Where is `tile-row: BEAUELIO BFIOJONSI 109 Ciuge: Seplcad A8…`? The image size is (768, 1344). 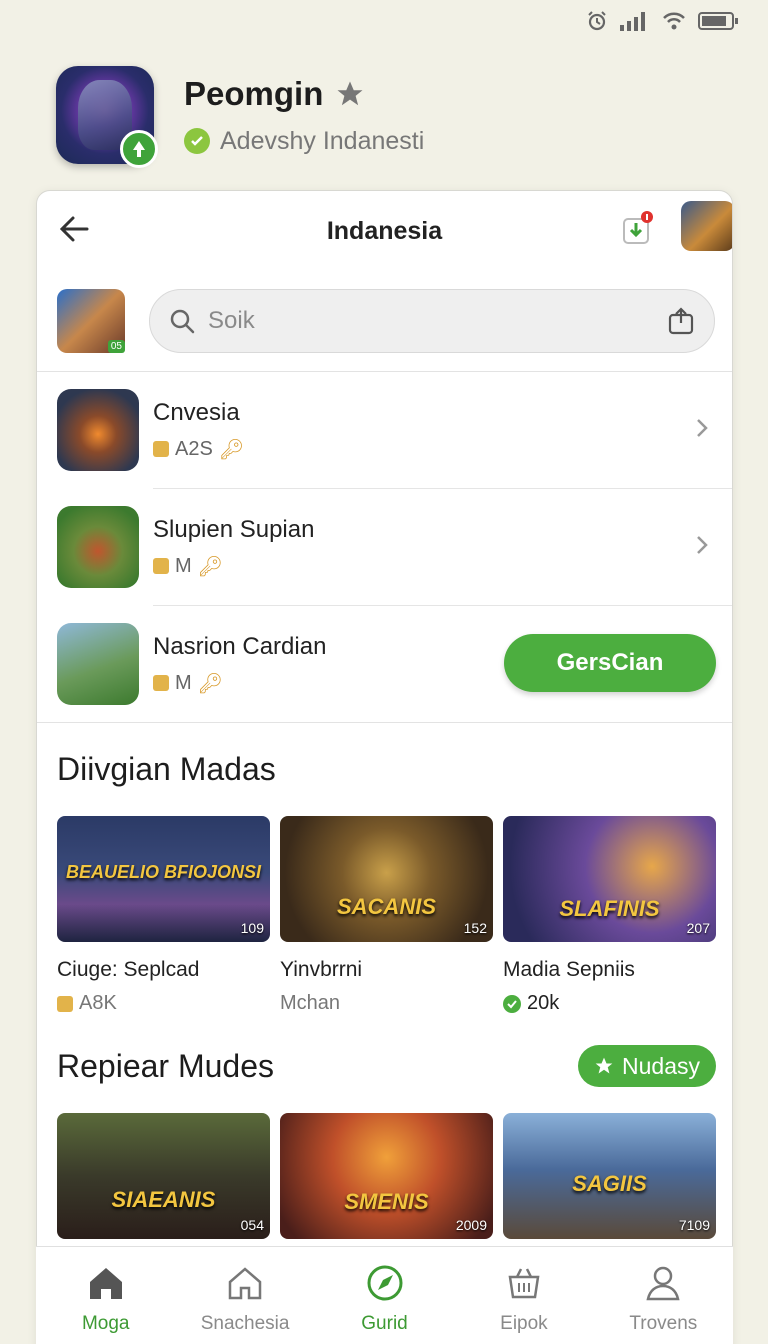
tile-row: BEAUELIO BFIOJONSI 109 Ciuge: Seplcad A8… is located at coordinates (384, 915).